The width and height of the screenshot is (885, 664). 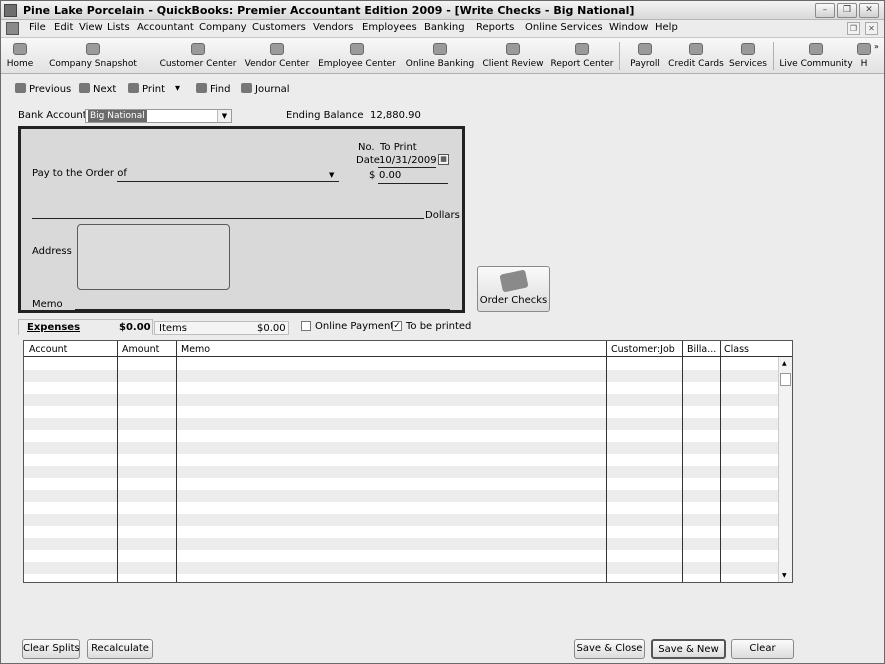 What do you see at coordinates (389, 27) in the screenshot?
I see `menu-employees: Employees` at bounding box center [389, 27].